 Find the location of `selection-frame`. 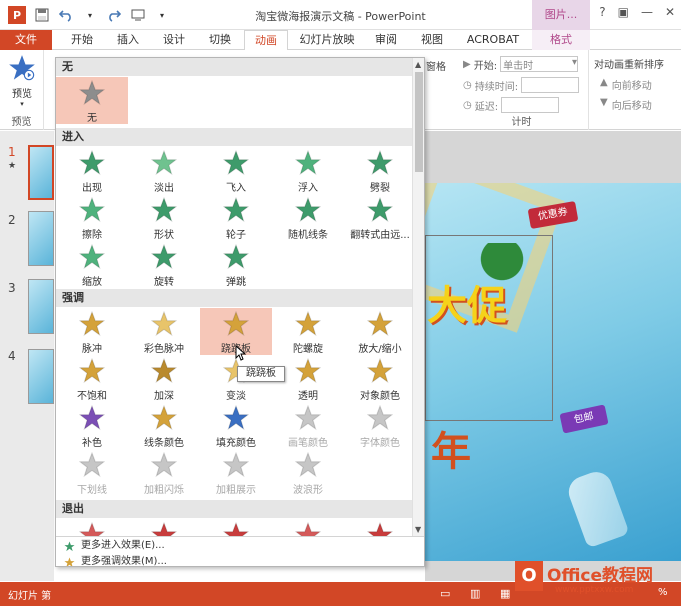

selection-frame is located at coordinates (489, 328).